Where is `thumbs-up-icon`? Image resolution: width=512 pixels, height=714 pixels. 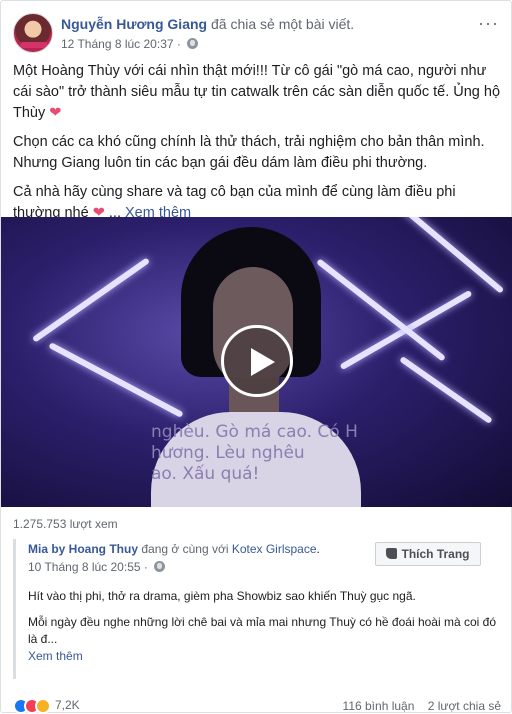
thumbs-up-icon is located at coordinates (392, 553).